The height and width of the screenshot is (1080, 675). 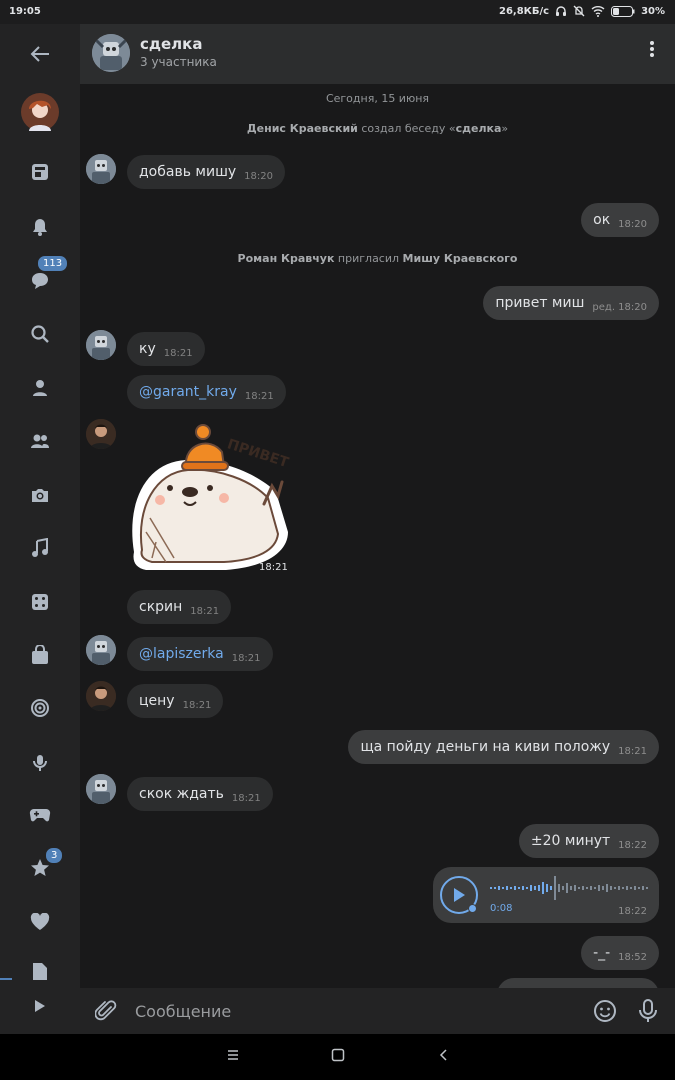 I want to click on news-icon, so click(x=40, y=172).